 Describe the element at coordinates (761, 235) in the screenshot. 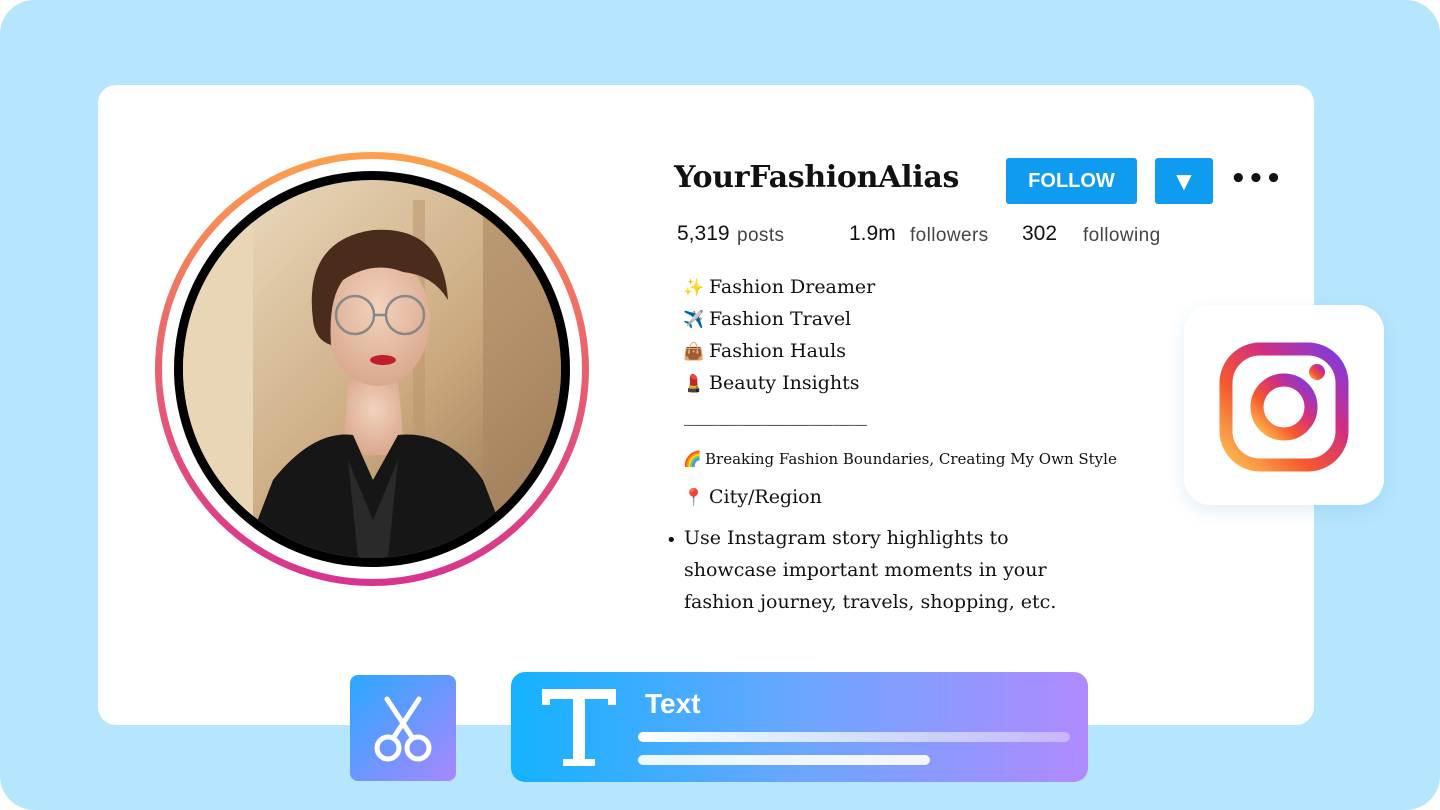

I see `posts-label: posts` at that location.